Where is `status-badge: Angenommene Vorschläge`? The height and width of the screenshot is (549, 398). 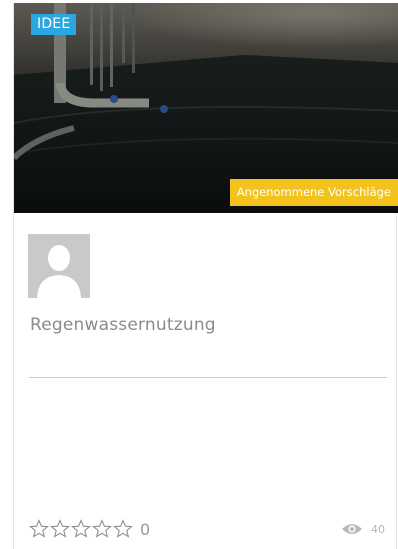
status-badge: Angenommene Vorschläge is located at coordinates (313, 192).